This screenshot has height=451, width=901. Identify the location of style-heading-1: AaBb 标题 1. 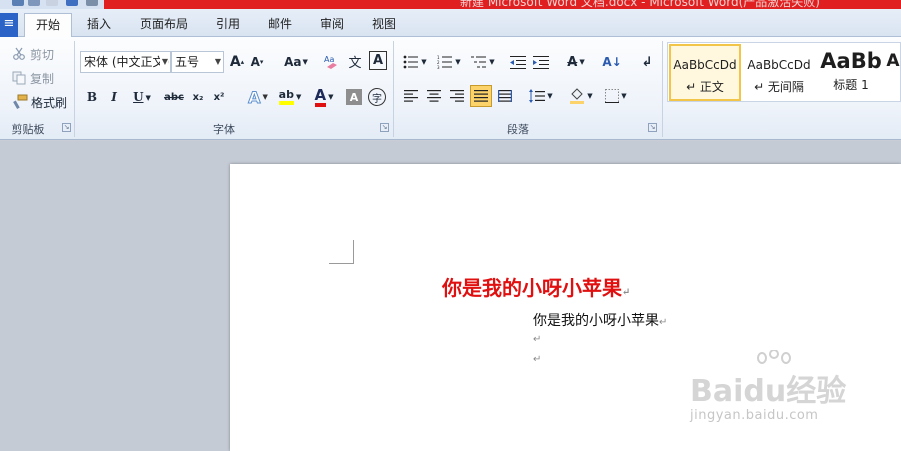
(851, 72).